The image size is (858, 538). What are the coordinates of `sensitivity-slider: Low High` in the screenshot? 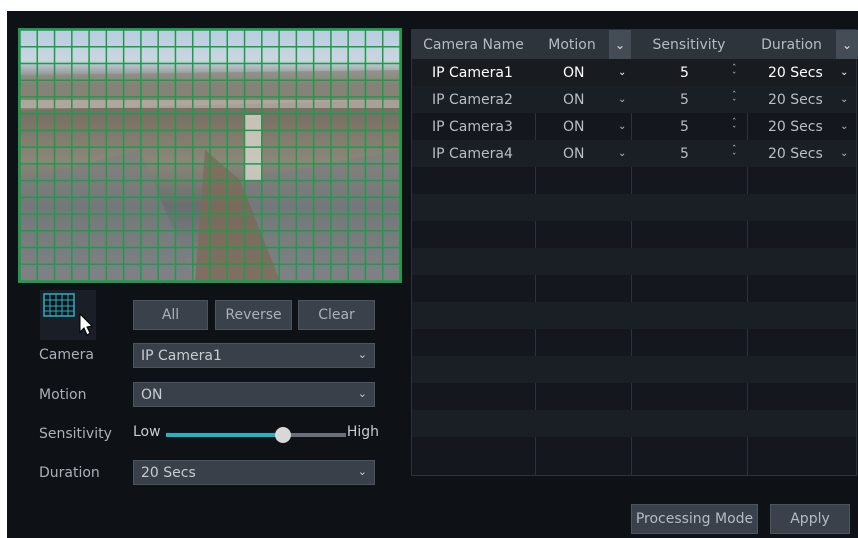 It's located at (256, 434).